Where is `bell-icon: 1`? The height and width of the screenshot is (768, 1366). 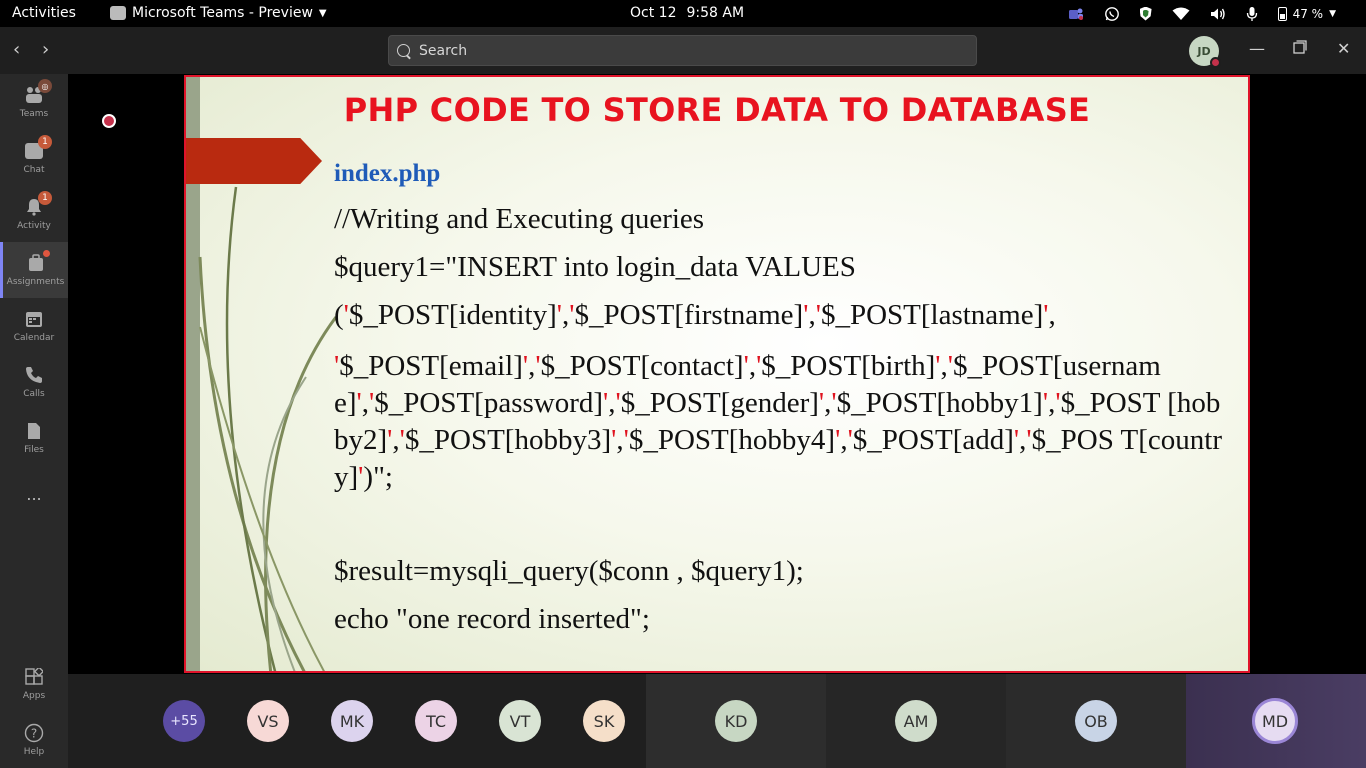
bell-icon: 1 is located at coordinates (38, 204).